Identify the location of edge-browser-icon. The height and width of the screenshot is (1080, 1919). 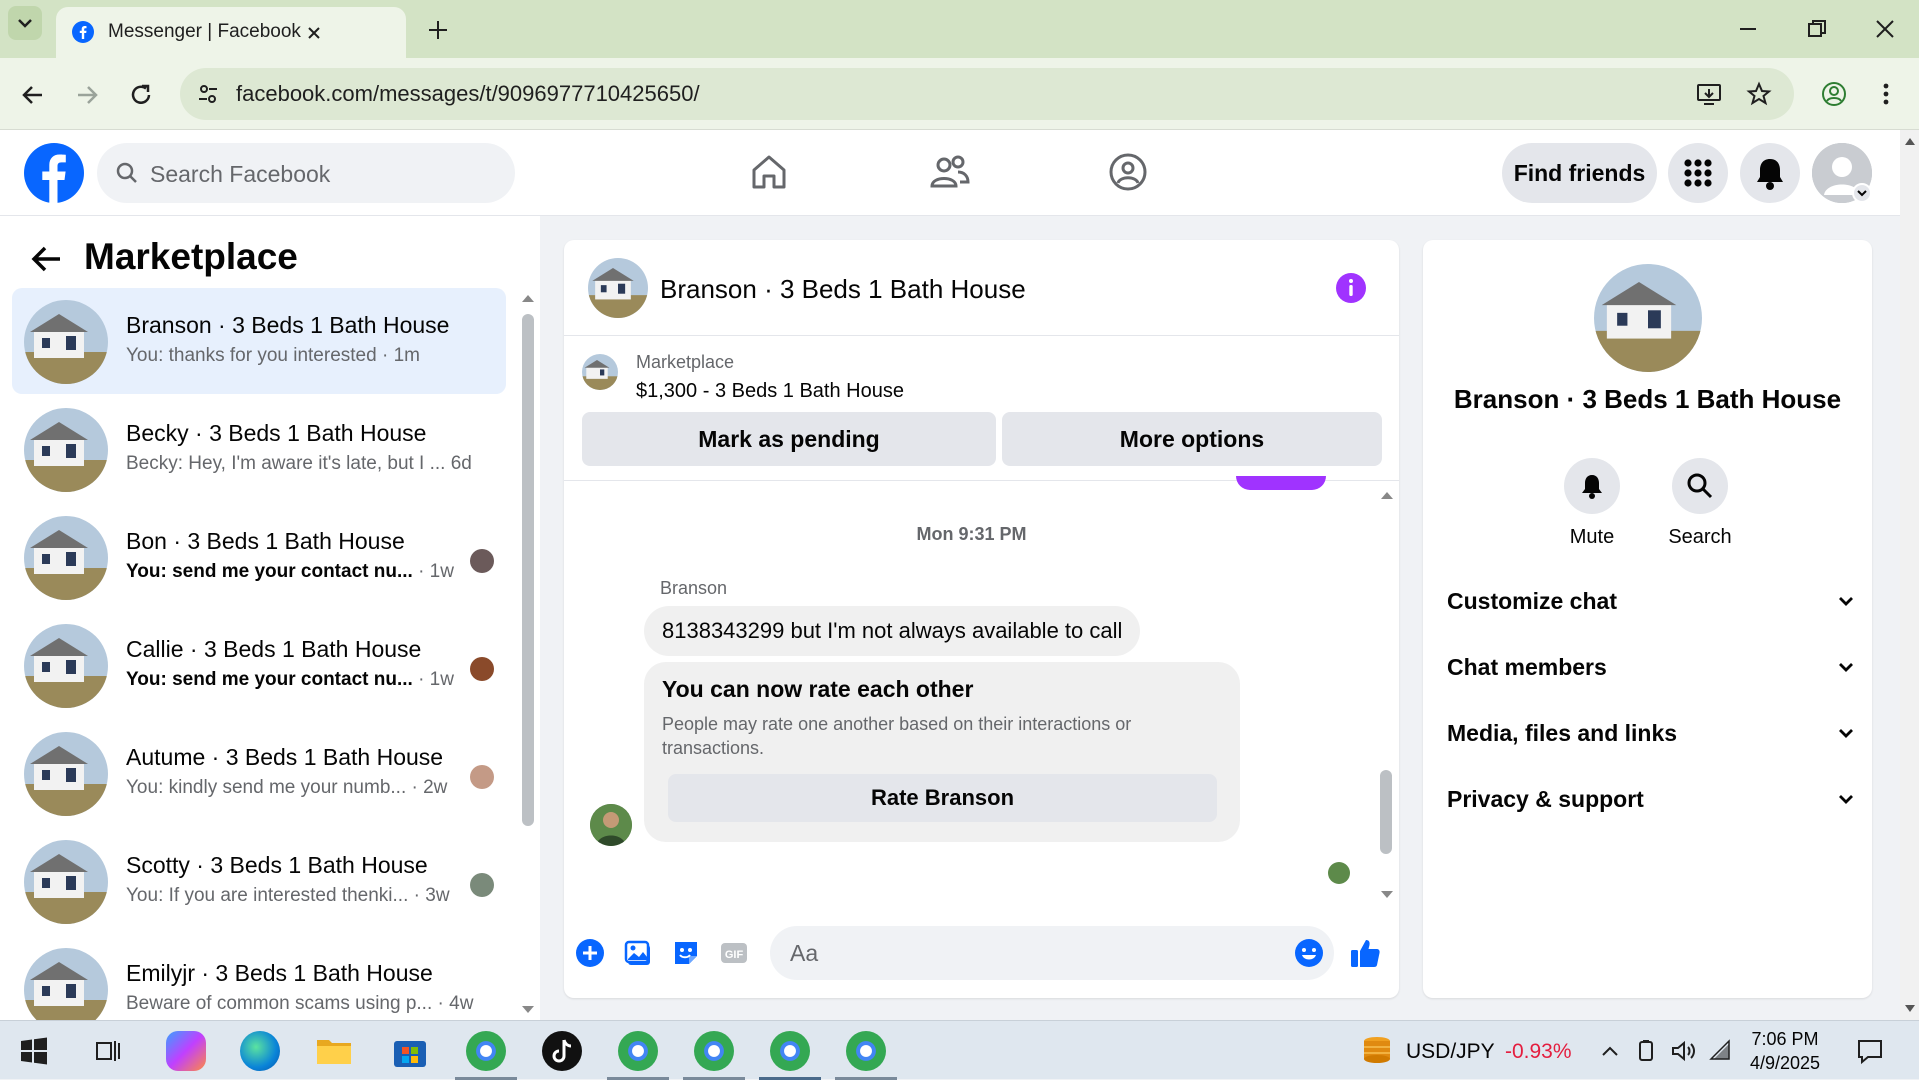
(260, 1051).